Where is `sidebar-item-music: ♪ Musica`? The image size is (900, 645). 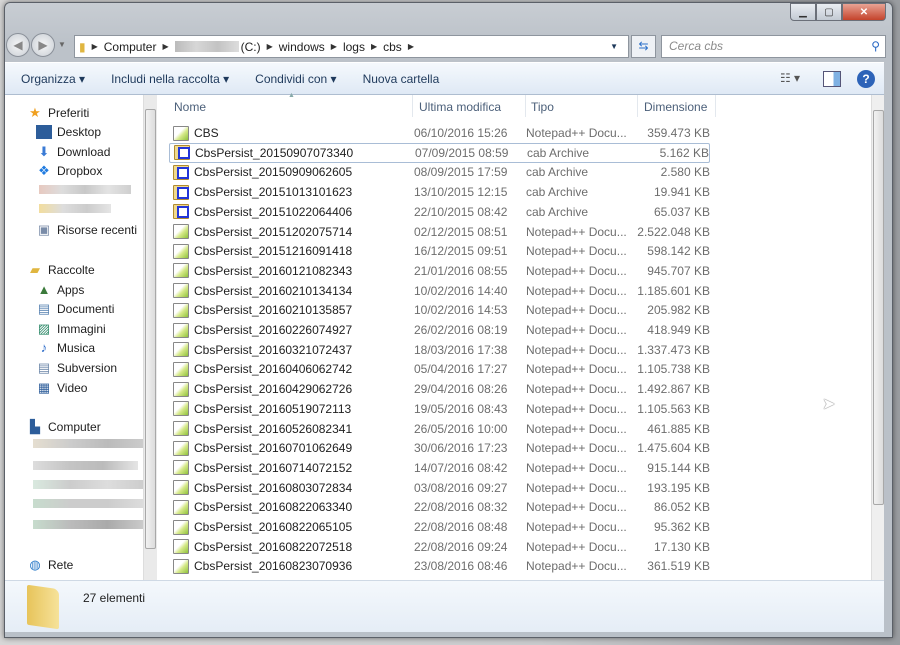
sidebar-item-music: ♪ Musica is located at coordinates (65, 348).